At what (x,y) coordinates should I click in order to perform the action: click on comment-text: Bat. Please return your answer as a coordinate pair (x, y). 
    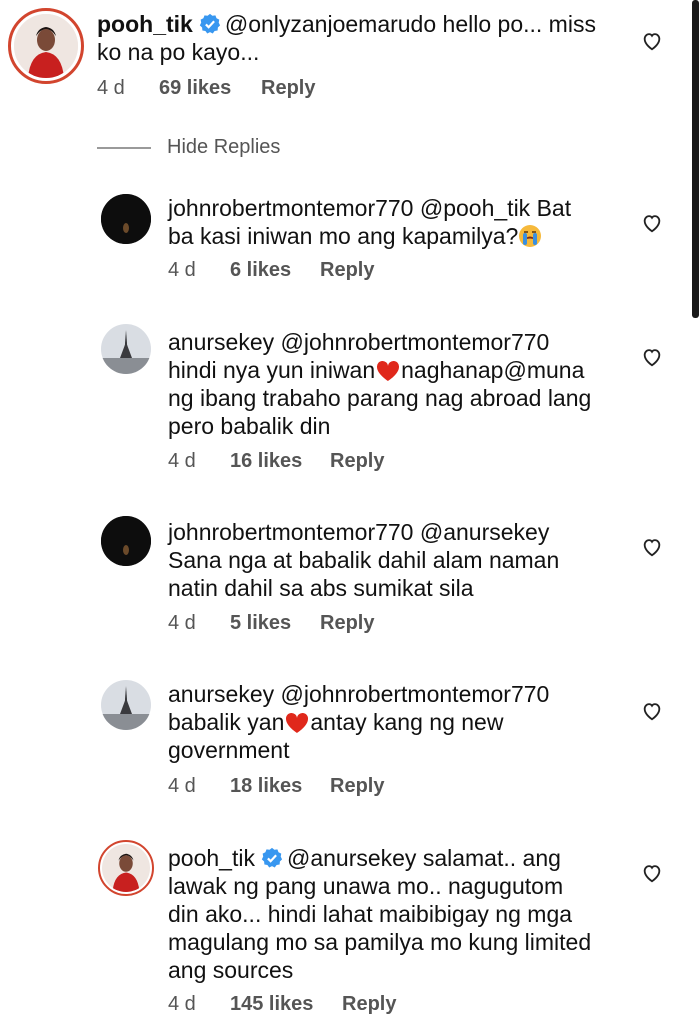
    Looking at the image, I should click on (551, 208).